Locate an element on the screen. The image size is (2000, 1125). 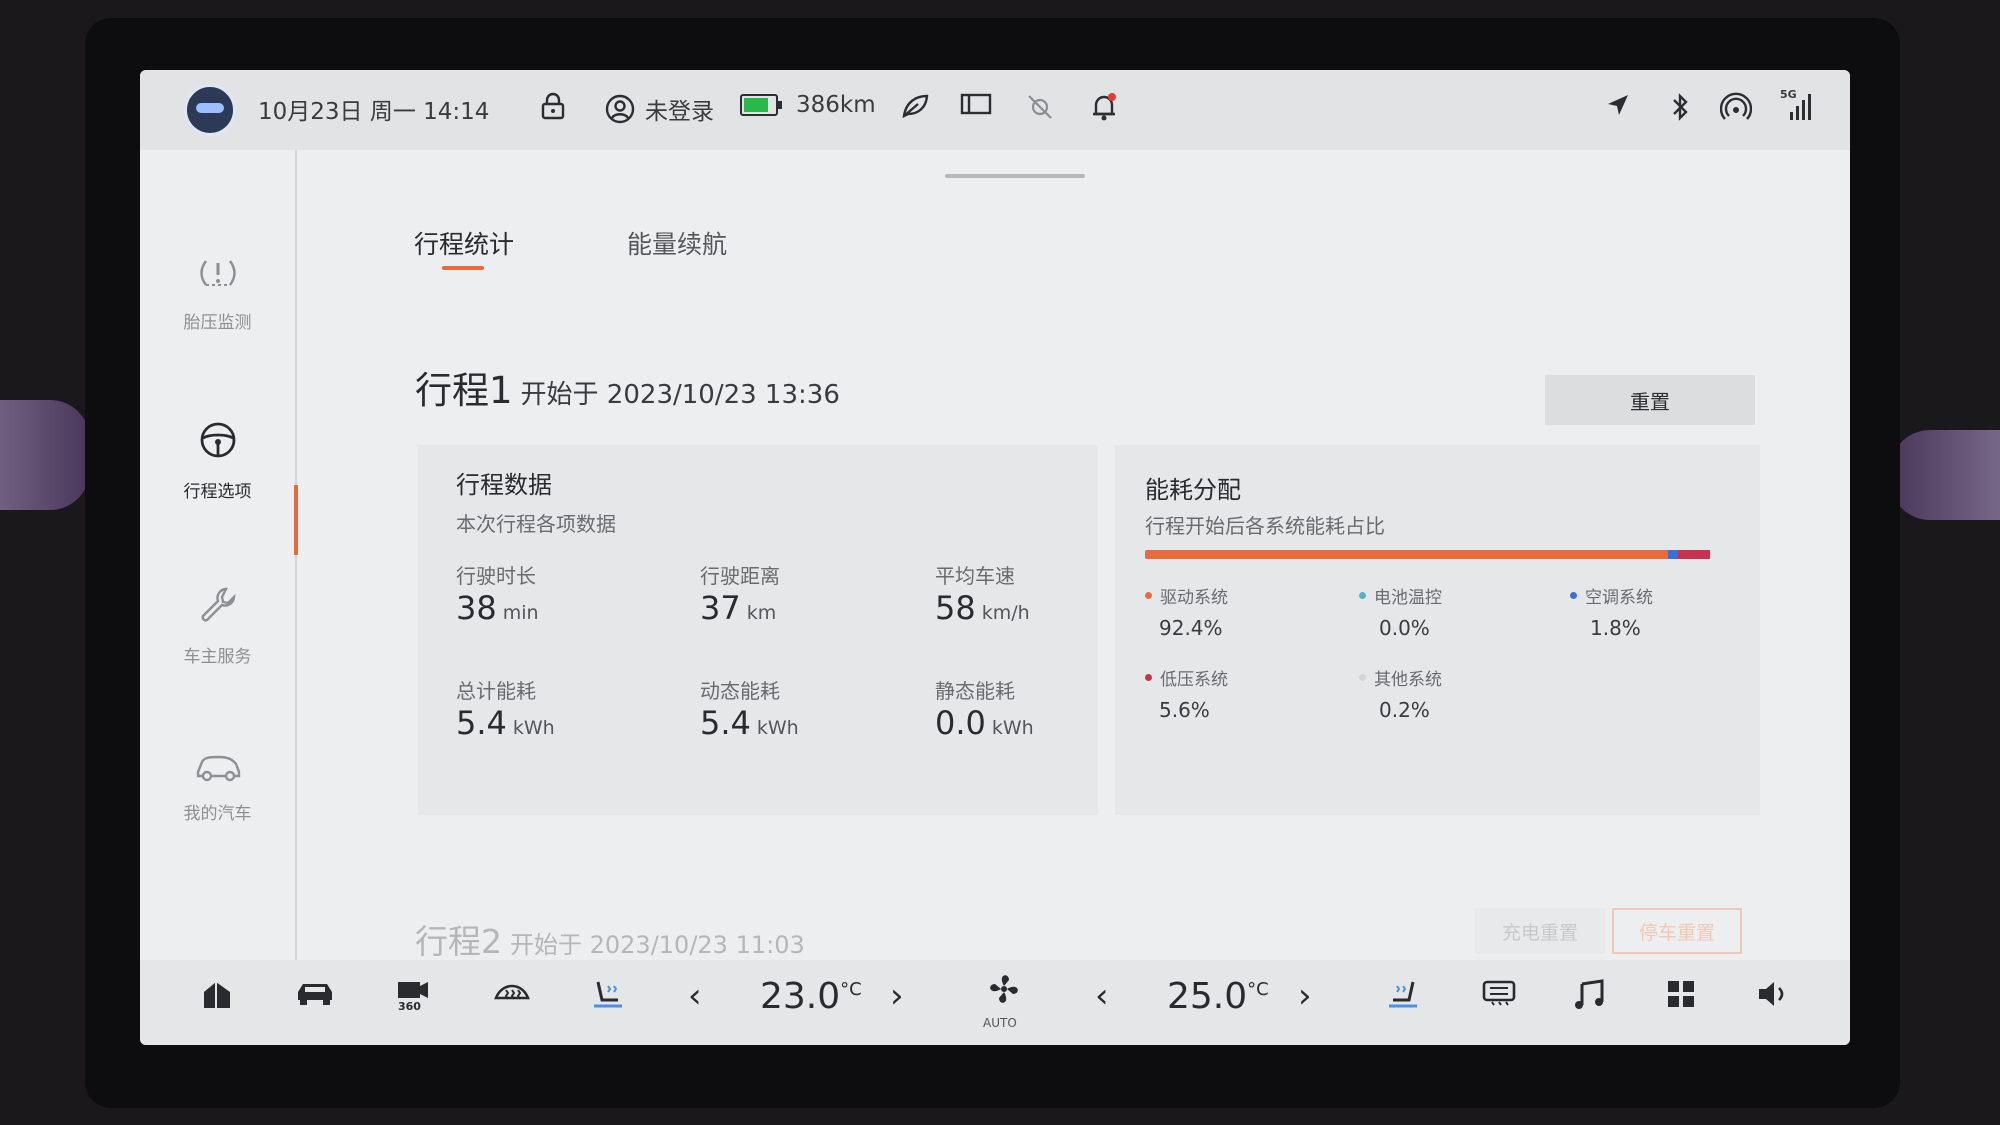
seat-heat-left-icon is located at coordinates (608, 998).